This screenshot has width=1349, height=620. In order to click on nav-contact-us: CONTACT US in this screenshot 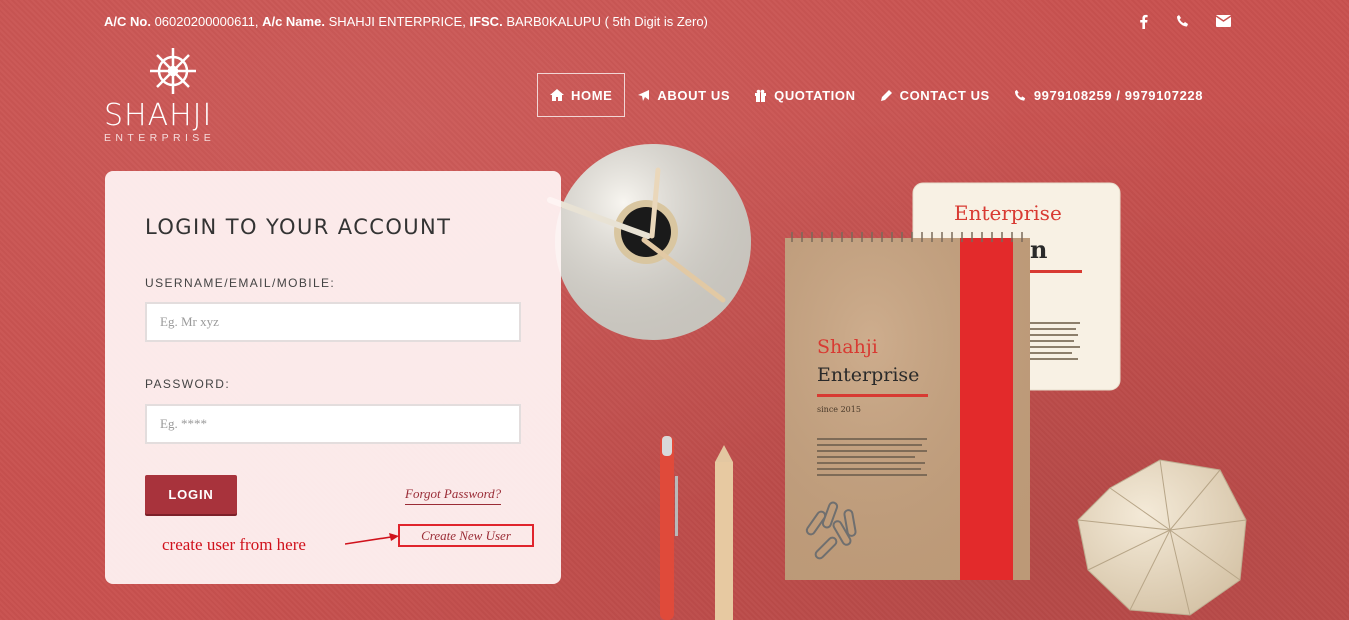, I will do `click(935, 95)`.